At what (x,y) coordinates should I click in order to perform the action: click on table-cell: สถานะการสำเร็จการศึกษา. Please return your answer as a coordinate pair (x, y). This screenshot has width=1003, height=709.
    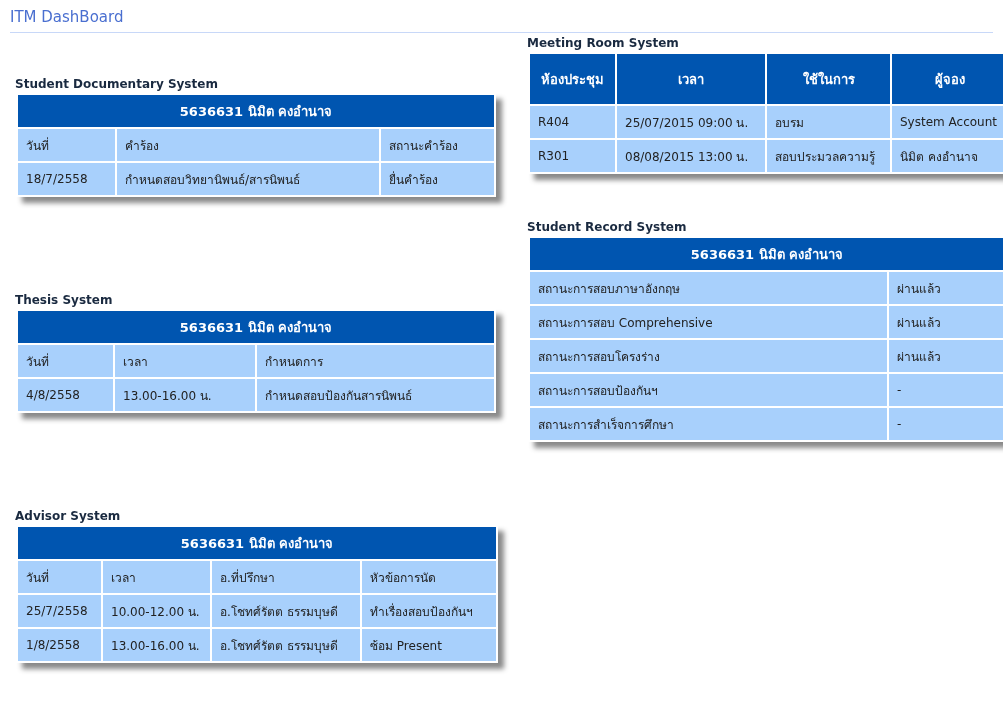
    Looking at the image, I should click on (708, 424).